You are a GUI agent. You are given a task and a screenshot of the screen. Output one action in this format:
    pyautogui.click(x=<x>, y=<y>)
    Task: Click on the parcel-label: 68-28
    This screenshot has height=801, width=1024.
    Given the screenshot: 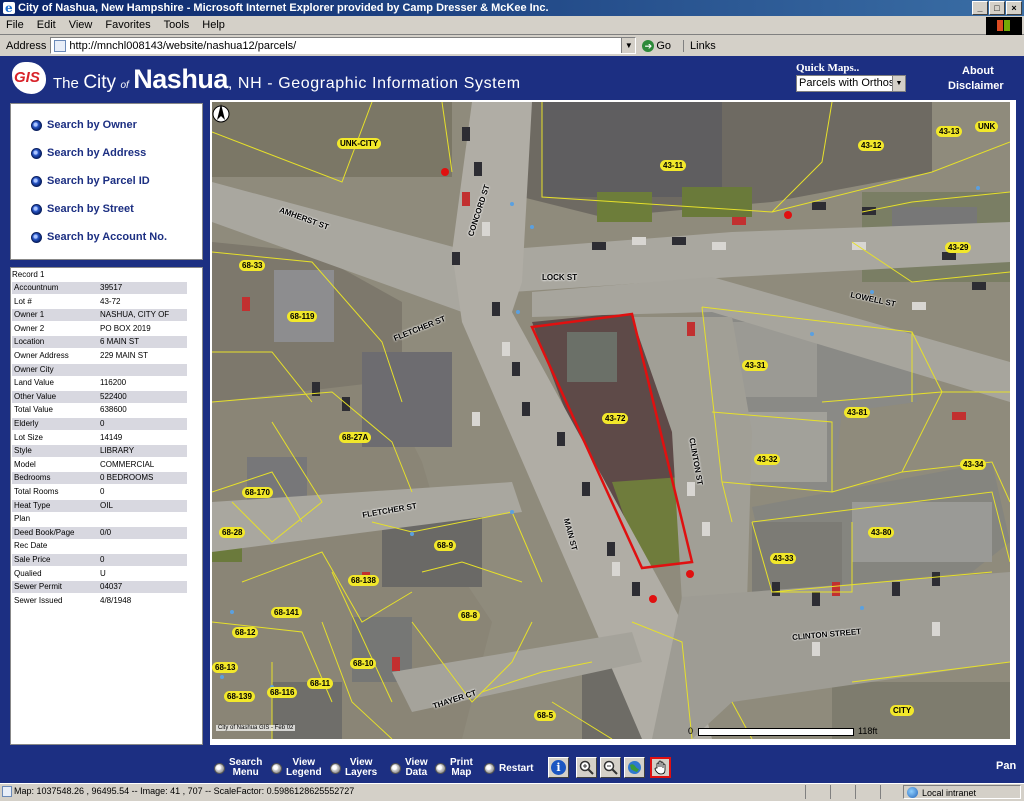 What is the action you would take?
    pyautogui.click(x=232, y=532)
    